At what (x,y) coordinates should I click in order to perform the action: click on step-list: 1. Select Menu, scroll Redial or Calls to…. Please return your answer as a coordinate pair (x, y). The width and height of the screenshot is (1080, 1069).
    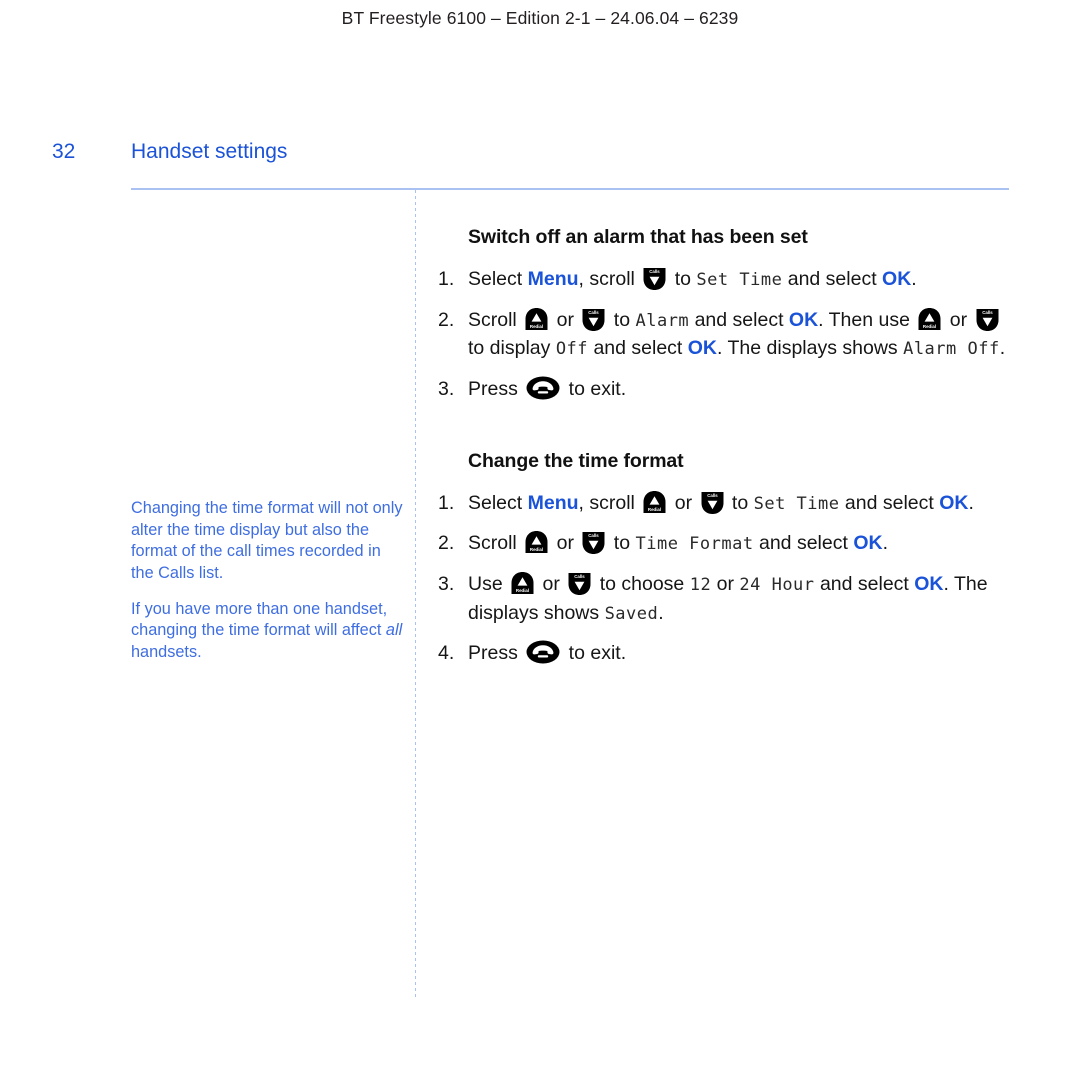
    Looking at the image, I should click on (728, 578).